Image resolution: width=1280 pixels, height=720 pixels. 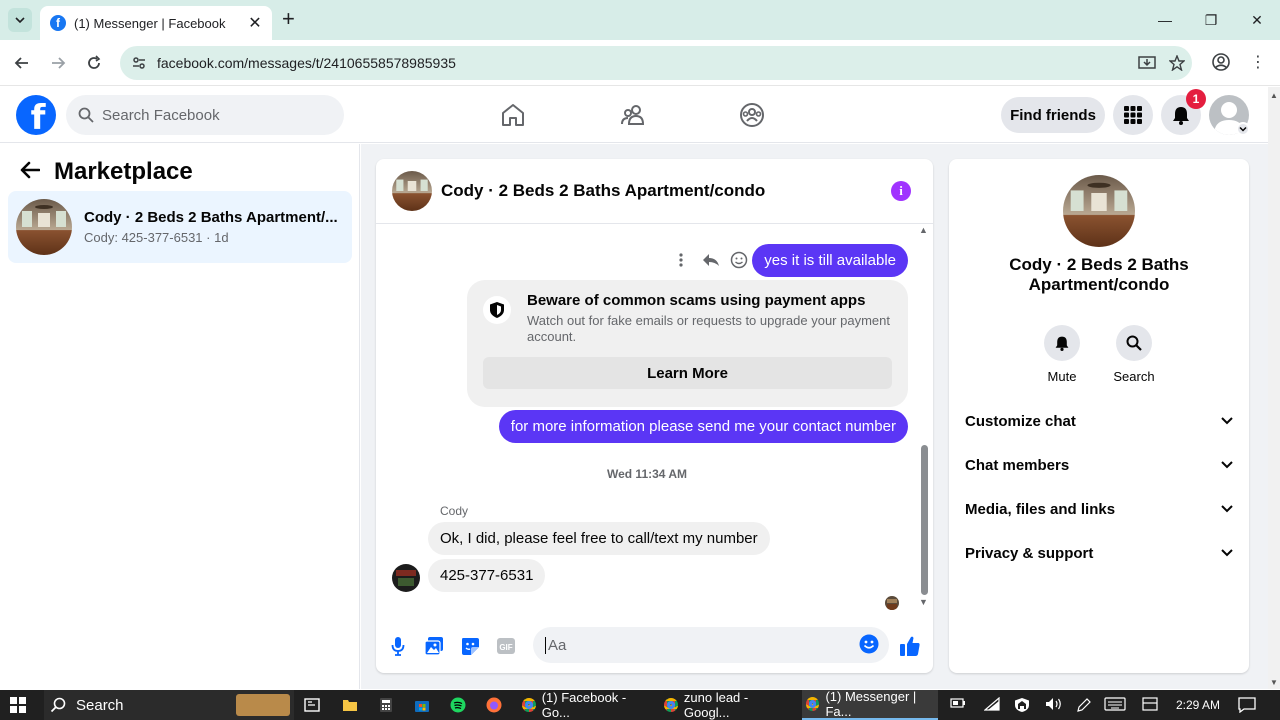 I want to click on security-shield-icon, so click(x=1022, y=706).